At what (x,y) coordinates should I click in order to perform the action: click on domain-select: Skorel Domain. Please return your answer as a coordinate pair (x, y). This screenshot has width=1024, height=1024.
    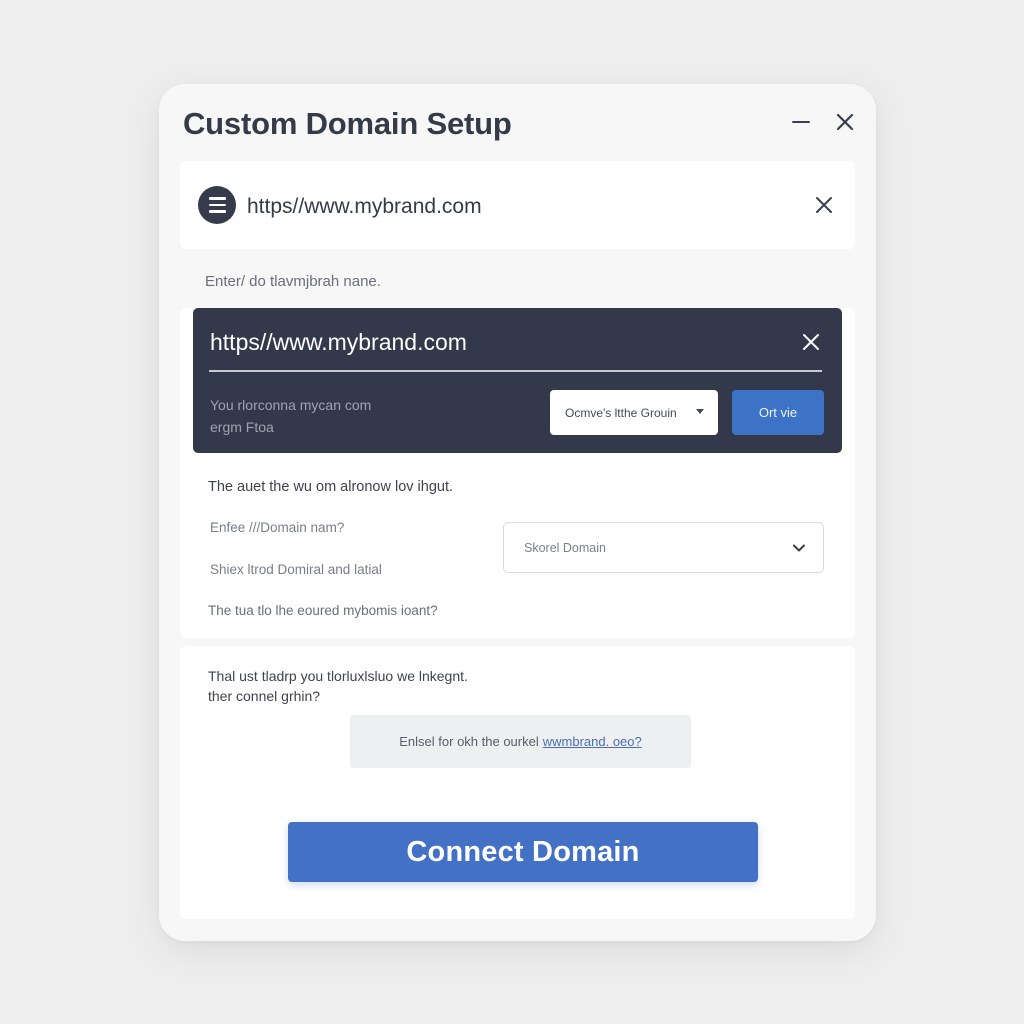
    Looking at the image, I should click on (663, 547).